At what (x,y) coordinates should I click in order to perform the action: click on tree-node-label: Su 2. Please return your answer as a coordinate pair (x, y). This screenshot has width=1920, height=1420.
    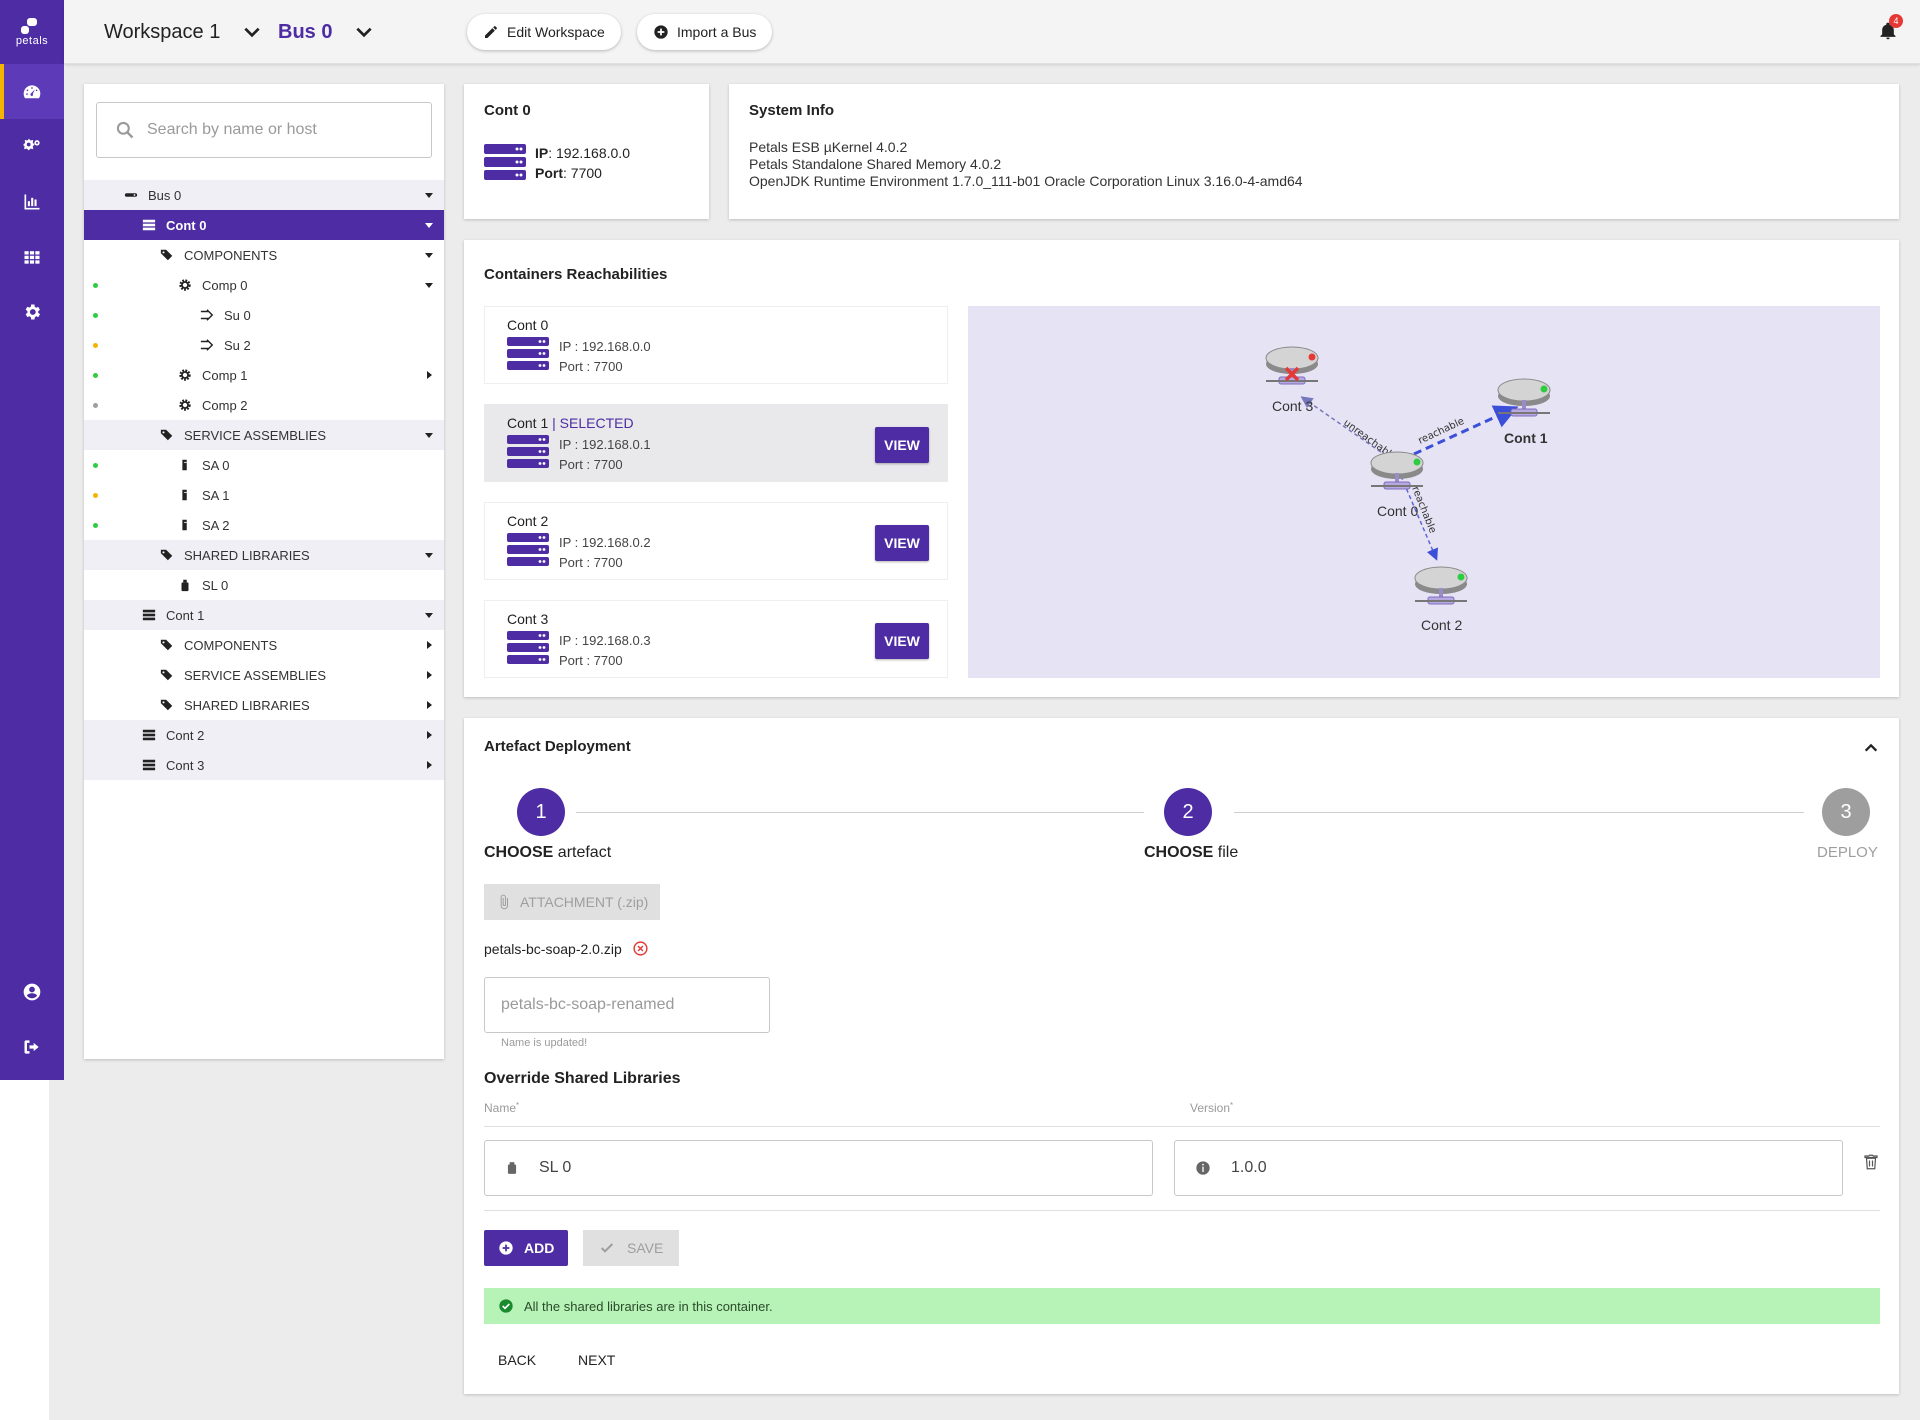
    Looking at the image, I should click on (237, 345).